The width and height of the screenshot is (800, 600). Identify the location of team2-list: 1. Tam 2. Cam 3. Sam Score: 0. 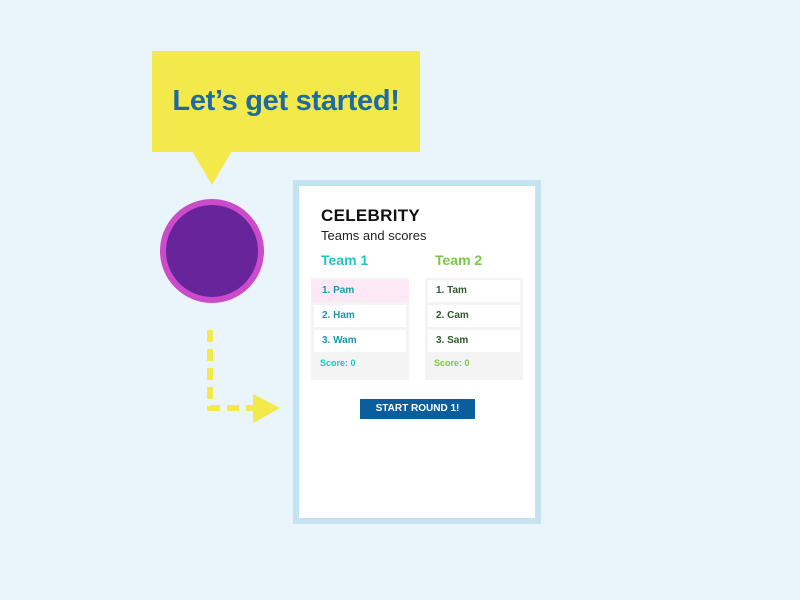
(474, 329).